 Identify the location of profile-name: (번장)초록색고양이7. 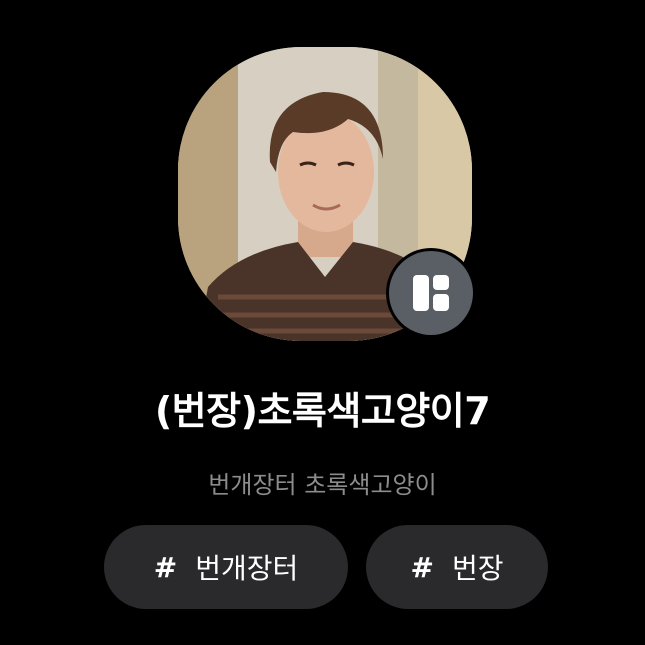
(322, 411).